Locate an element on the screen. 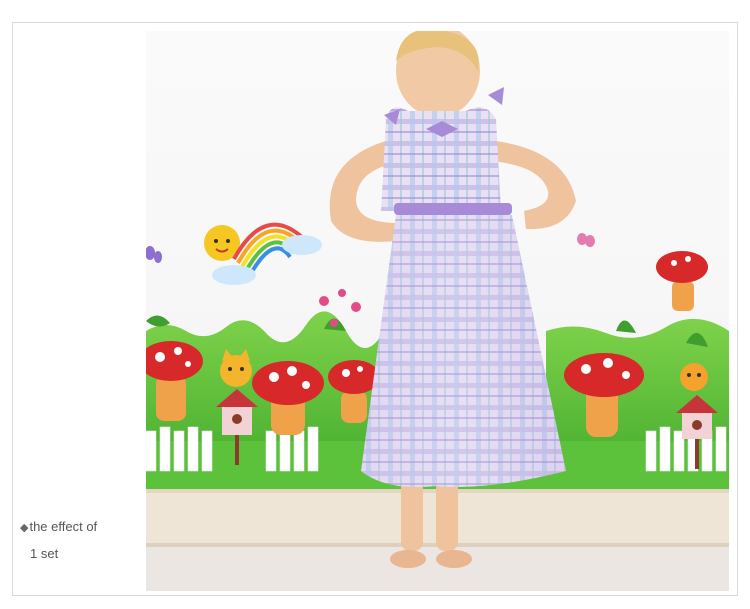 The width and height of the screenshot is (750, 609). caption-line-1: the effect of is located at coordinates (63, 526).